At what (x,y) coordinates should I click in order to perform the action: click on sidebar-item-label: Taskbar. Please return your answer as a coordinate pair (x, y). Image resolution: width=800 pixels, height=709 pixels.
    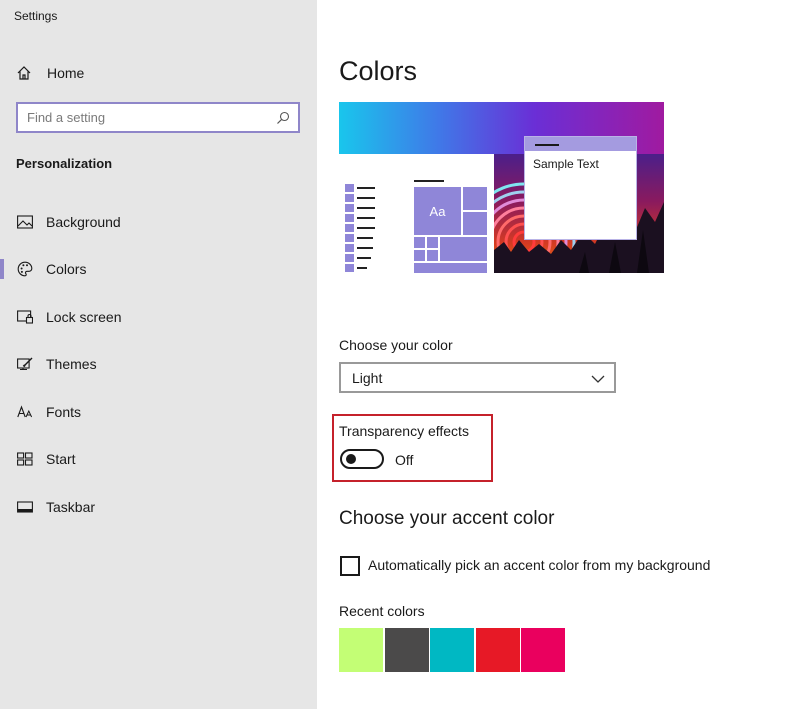
    Looking at the image, I should click on (71, 507).